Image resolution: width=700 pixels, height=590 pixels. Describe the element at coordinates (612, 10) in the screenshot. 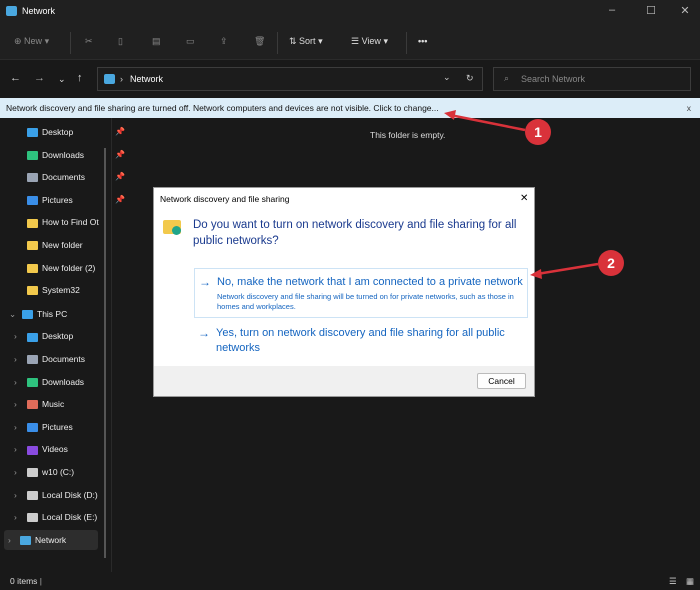

I see `minimize-button: –` at that location.